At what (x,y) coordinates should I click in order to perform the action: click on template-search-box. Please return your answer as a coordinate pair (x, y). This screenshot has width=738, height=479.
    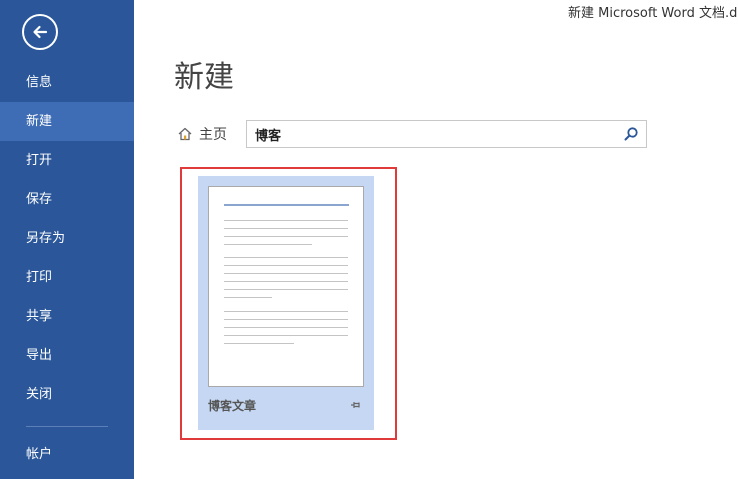
    Looking at the image, I should click on (446, 134).